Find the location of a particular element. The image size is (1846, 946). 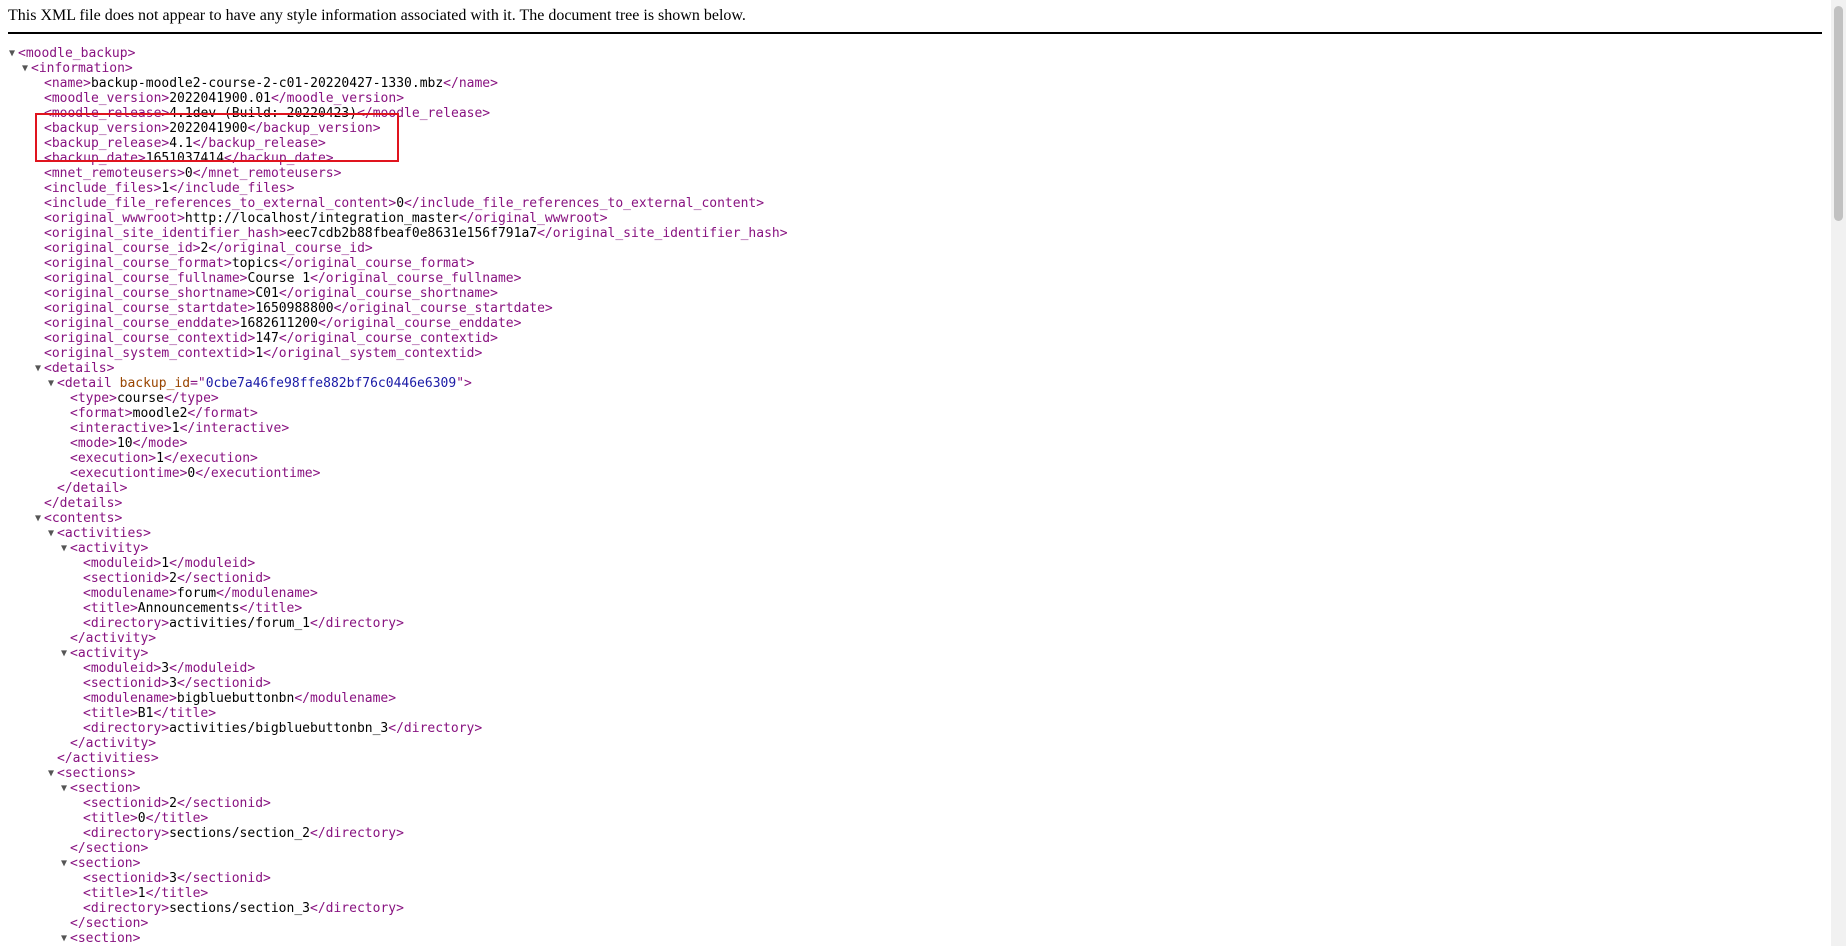

xml-close-tag: </directory> is located at coordinates (357, 833).